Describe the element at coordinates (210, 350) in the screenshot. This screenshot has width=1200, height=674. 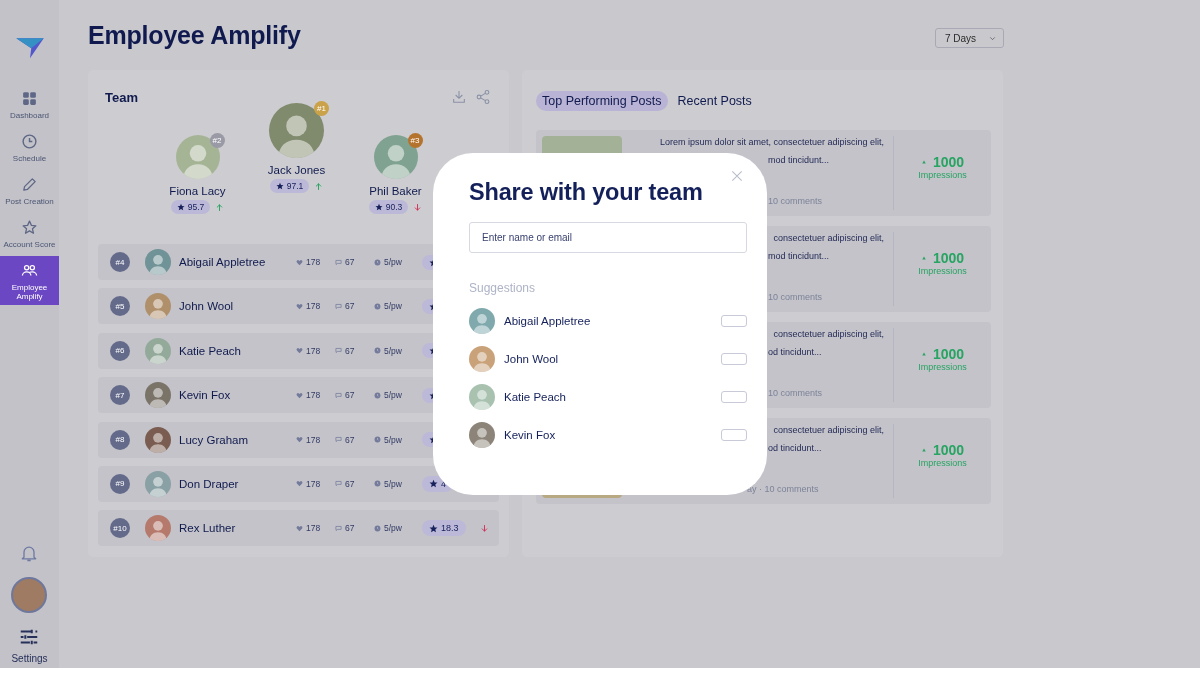
I see `member-name: Katie Peach` at that location.